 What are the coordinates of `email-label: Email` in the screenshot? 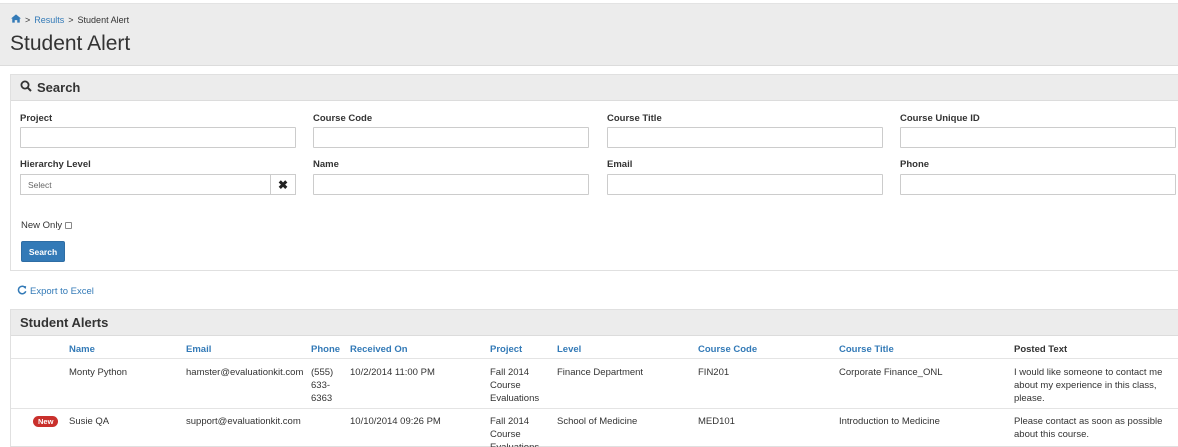 It's located at (620, 164).